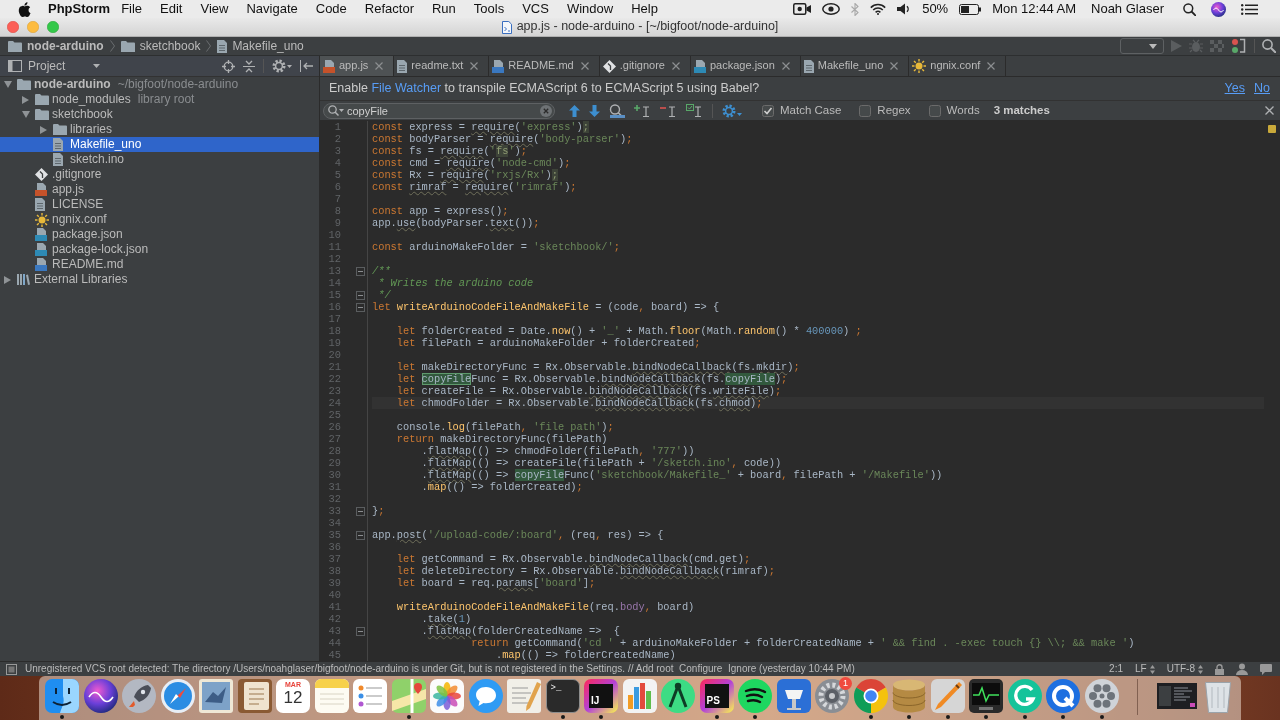  What do you see at coordinates (562, 696) in the screenshot?
I see `terminal-tile: >_` at bounding box center [562, 696].